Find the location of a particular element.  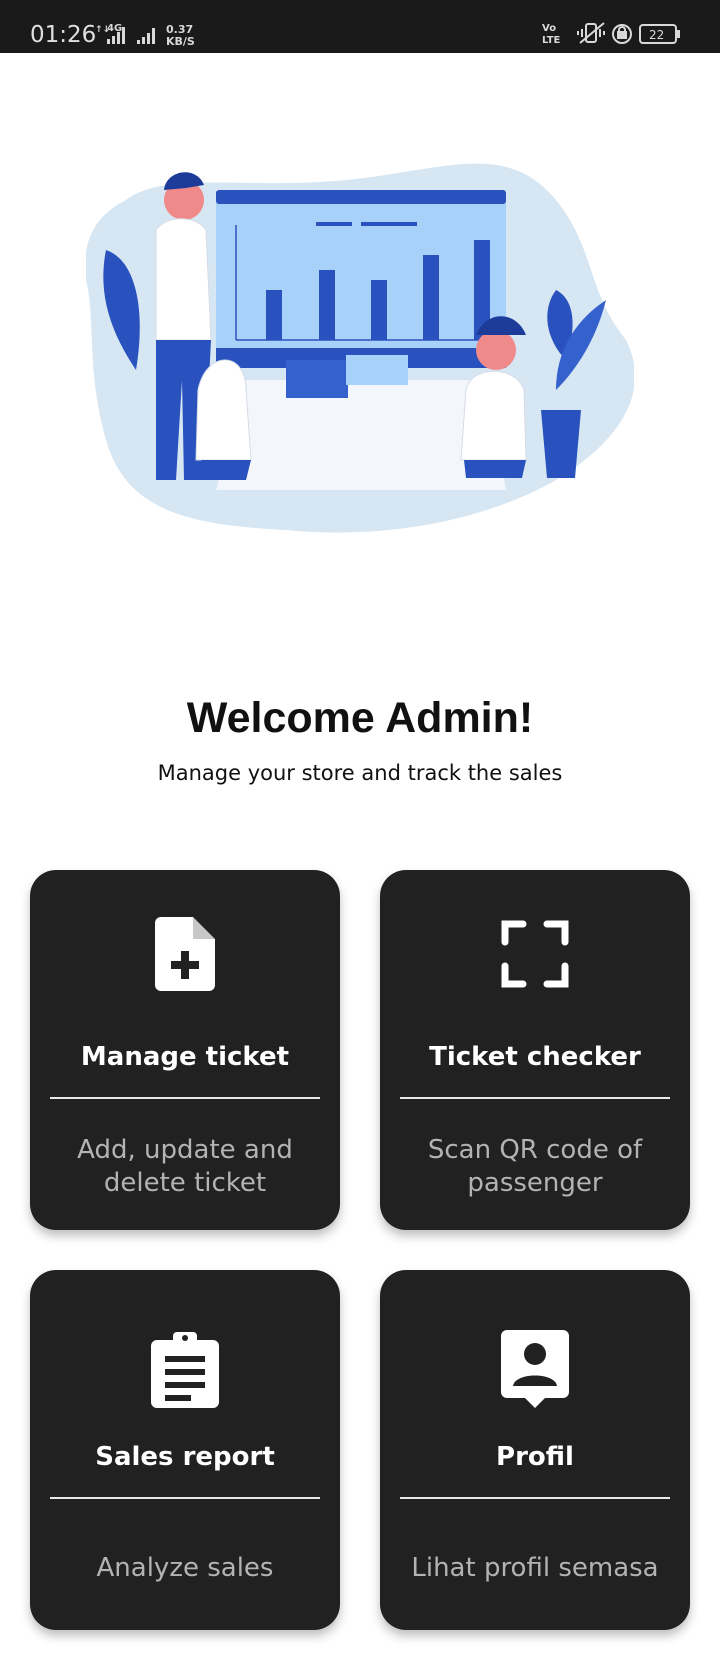

signal-icon: ↑↓ 4G is located at coordinates (125, 33).